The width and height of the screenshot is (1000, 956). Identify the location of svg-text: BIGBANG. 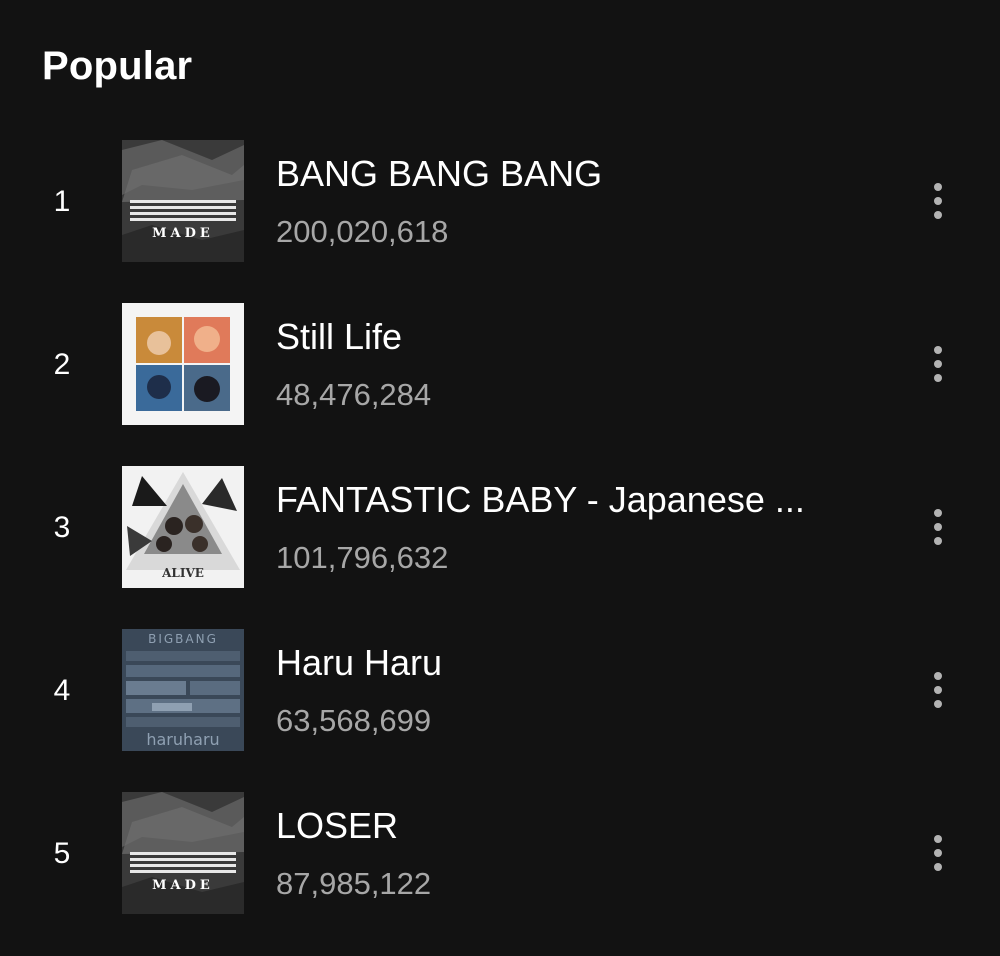
(183, 639).